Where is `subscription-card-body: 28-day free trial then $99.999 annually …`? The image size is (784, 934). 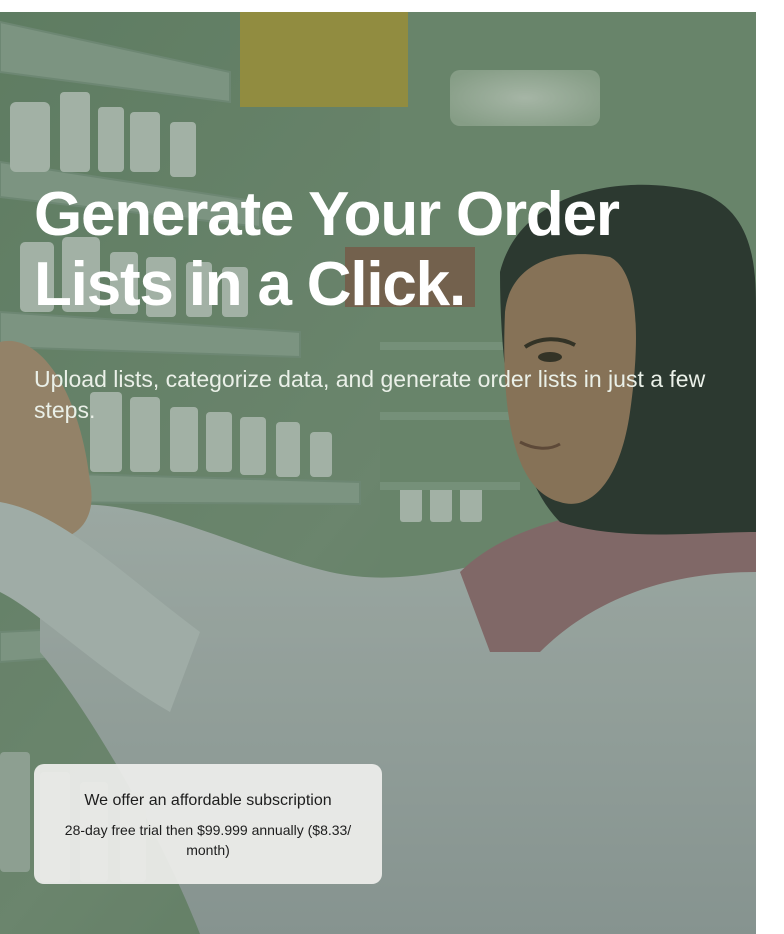
subscription-card-body: 28-day free trial then $99.999 annually … is located at coordinates (208, 840).